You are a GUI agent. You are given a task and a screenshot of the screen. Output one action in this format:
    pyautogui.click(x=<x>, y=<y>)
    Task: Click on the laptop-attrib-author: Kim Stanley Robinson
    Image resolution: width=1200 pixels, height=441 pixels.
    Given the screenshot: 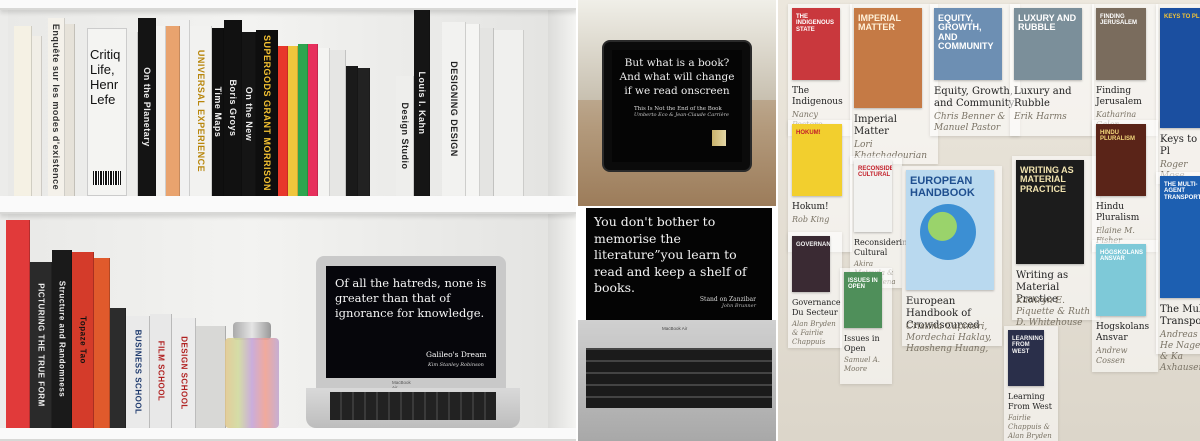 What is the action you would take?
    pyautogui.click(x=456, y=365)
    